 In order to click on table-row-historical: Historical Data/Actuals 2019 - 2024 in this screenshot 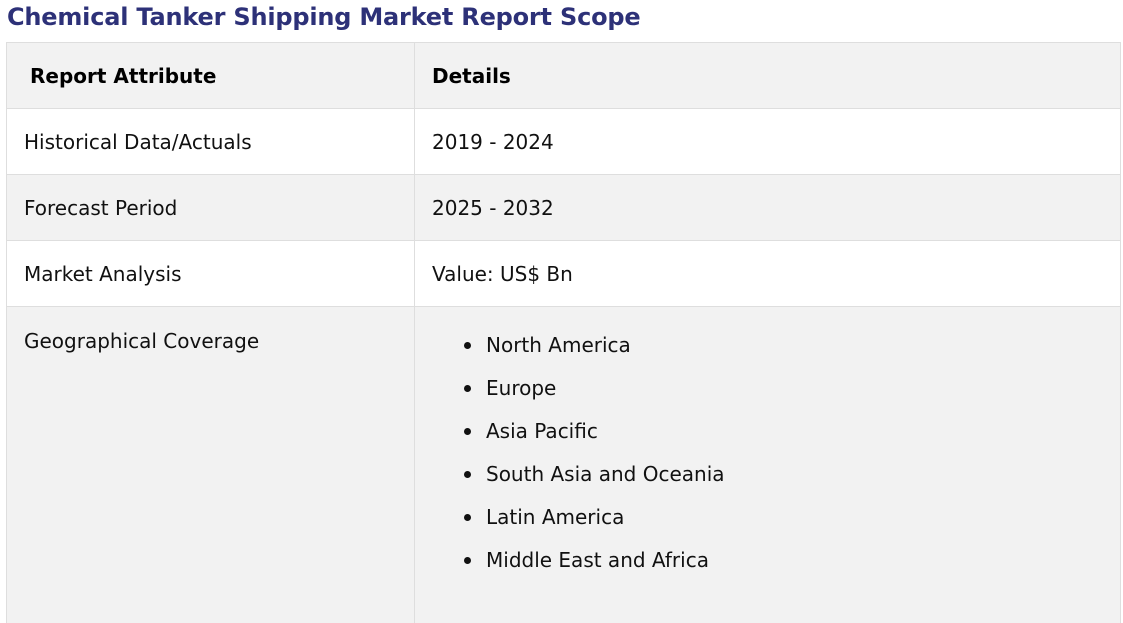, I will do `click(563, 141)`.